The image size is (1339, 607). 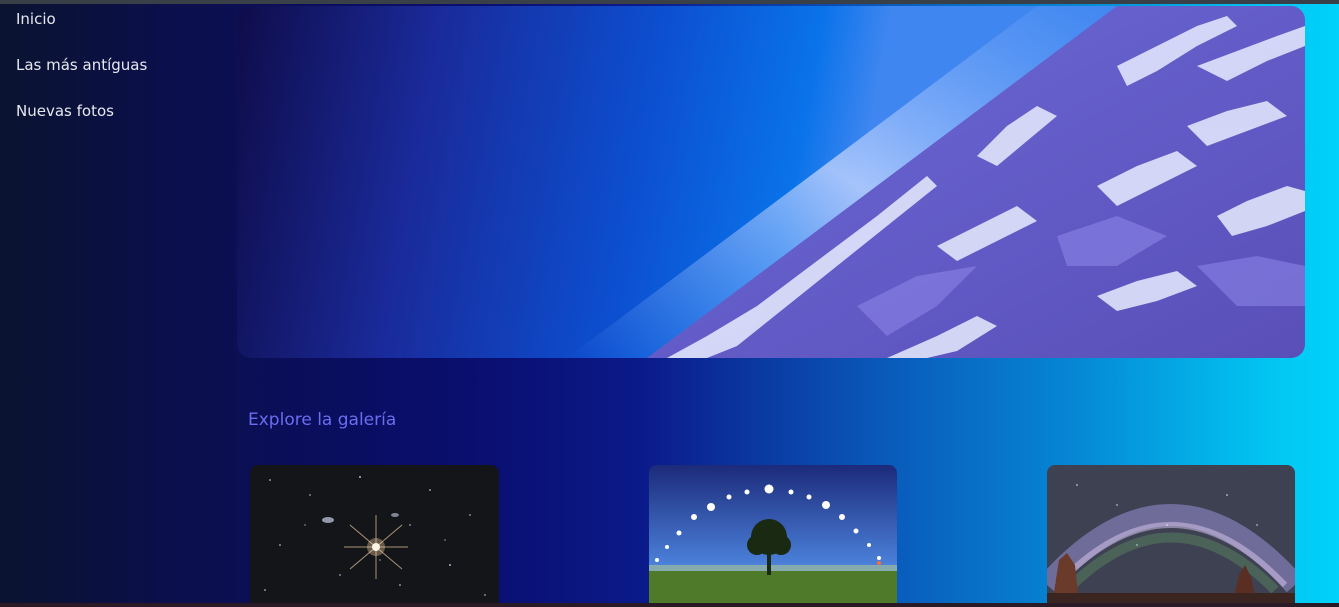 I want to click on nav-link-inicio: Inicio, so click(x=36, y=19).